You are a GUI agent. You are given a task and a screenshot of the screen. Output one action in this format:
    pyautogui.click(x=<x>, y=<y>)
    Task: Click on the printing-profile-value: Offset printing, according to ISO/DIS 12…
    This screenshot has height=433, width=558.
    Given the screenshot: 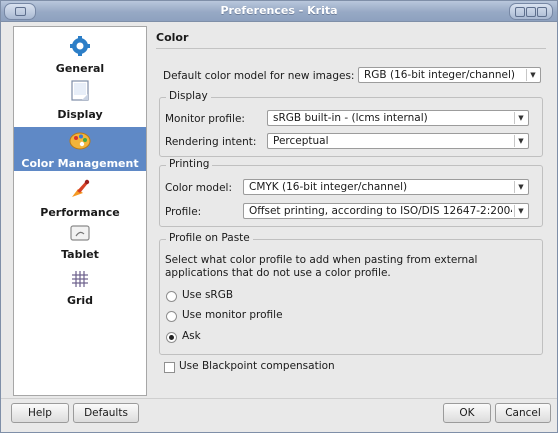 What is the action you would take?
    pyautogui.click(x=380, y=211)
    